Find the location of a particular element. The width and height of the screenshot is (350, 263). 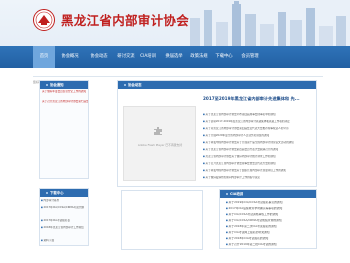

nav-item-cia-training: CIA培训 is located at coordinates (148, 57).